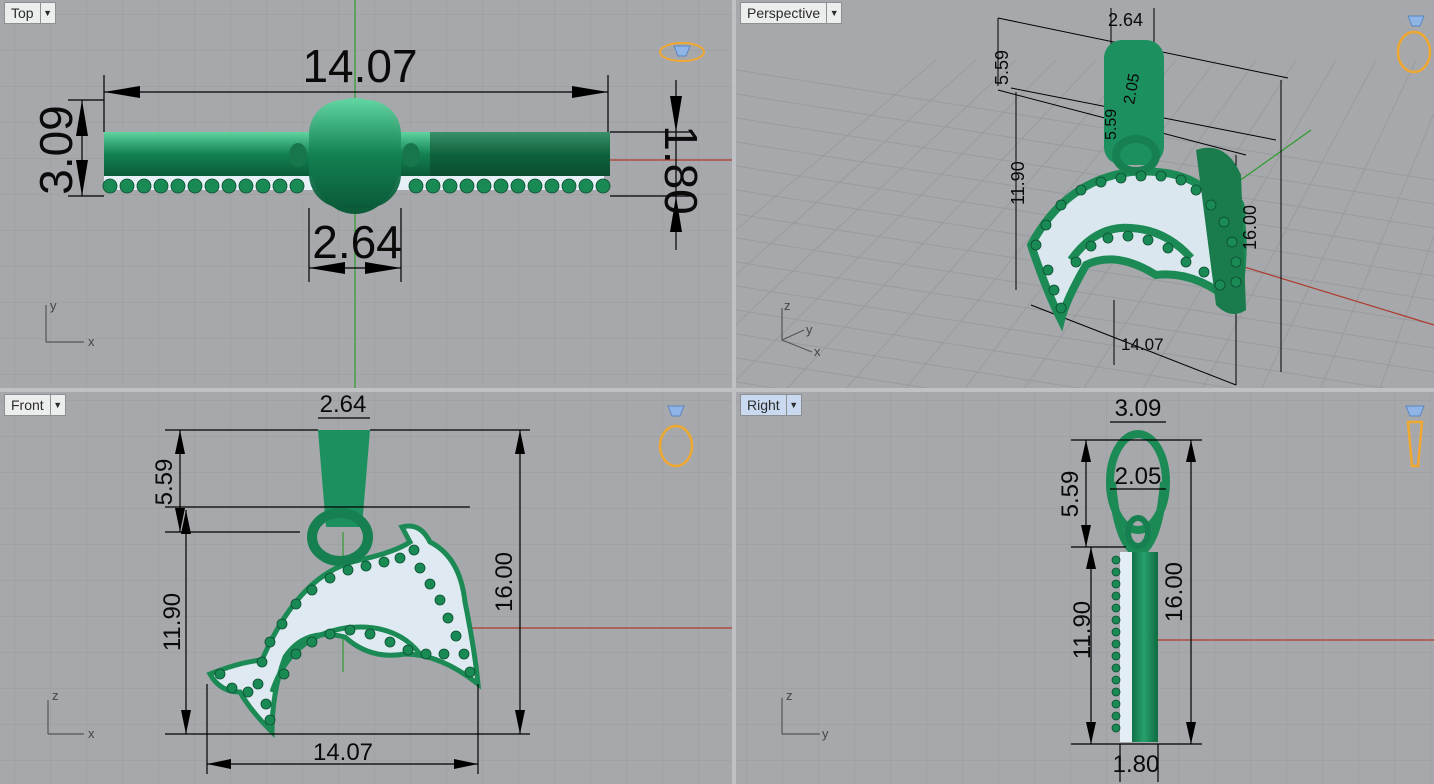  I want to click on dim-right-body-h: 11.90, so click(1082, 630).